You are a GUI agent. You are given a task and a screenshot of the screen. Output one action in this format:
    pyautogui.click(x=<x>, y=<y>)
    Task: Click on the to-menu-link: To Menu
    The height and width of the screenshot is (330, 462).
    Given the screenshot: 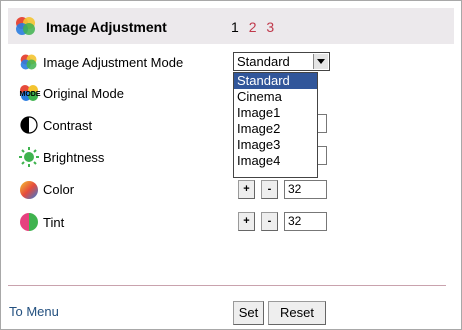 What is the action you would take?
    pyautogui.click(x=34, y=311)
    